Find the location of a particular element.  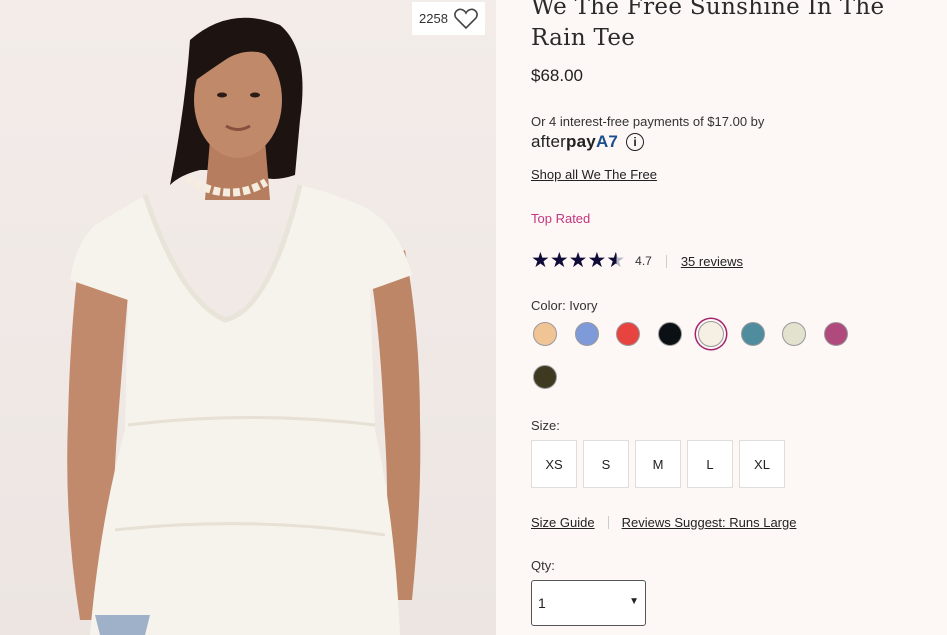

favorite-count: 2258 is located at coordinates (433, 18).